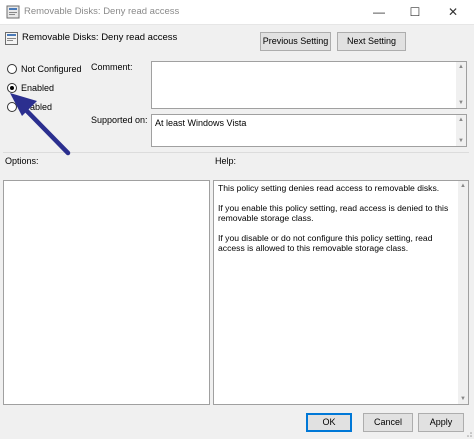 This screenshot has height=439, width=474. Describe the element at coordinates (453, 12) in the screenshot. I see `close-icon: ✕` at that location.